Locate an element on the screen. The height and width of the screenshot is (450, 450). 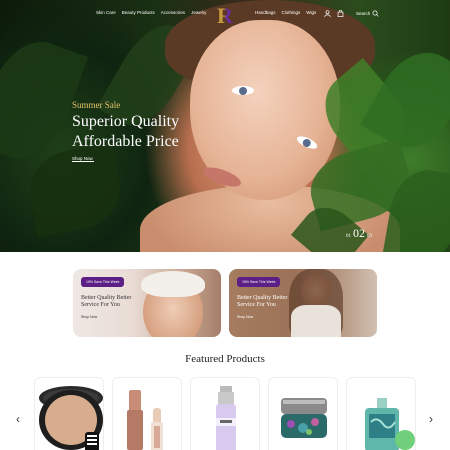
carousel-prev-button: ‹ is located at coordinates (18, 419).